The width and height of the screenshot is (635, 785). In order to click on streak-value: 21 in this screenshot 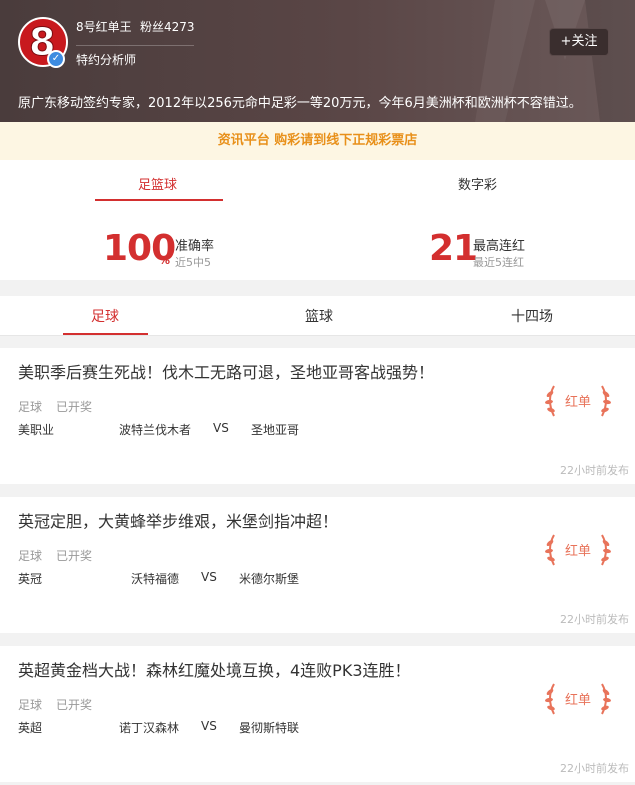, I will do `click(453, 248)`.